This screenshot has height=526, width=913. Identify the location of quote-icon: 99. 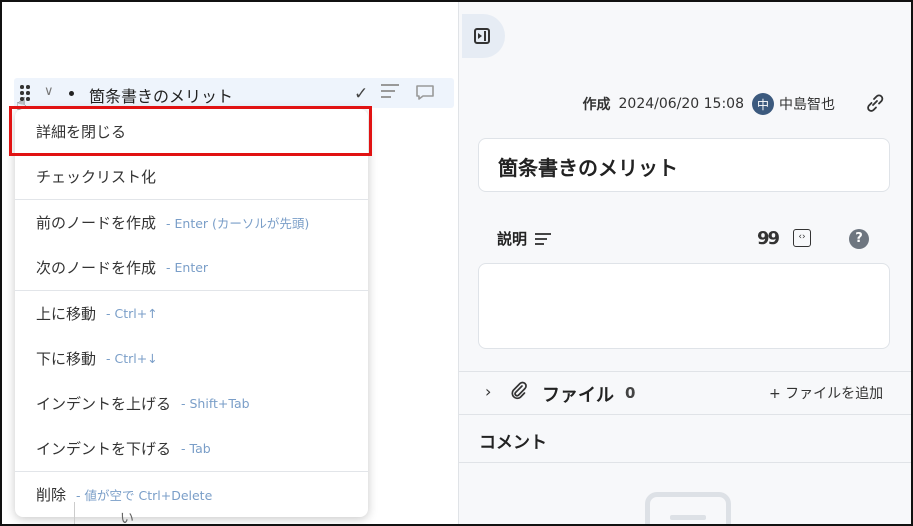
(768, 238).